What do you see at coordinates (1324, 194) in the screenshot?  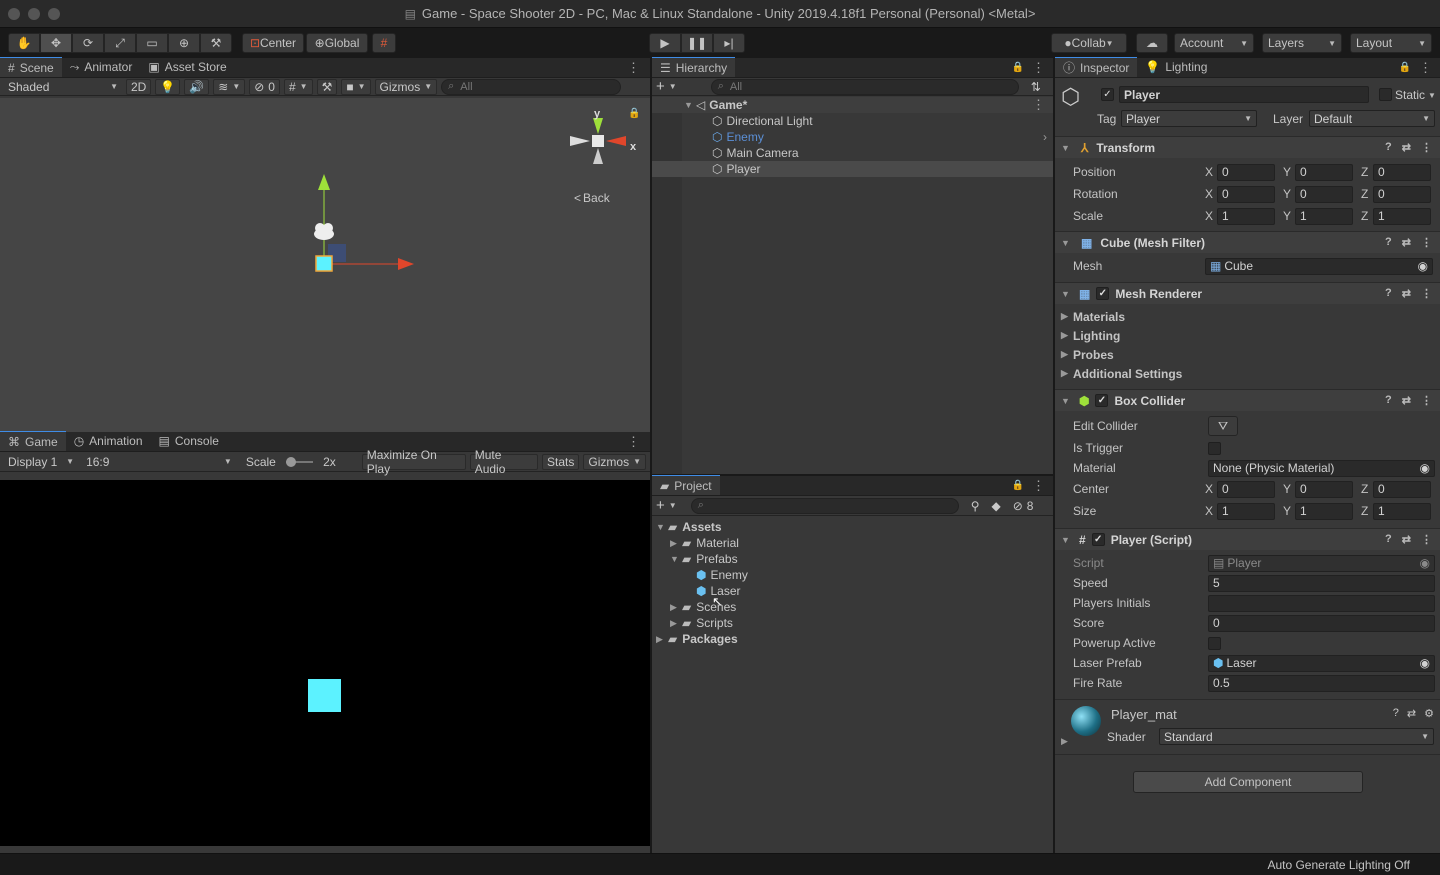 I see `rotation-y-field: 0` at bounding box center [1324, 194].